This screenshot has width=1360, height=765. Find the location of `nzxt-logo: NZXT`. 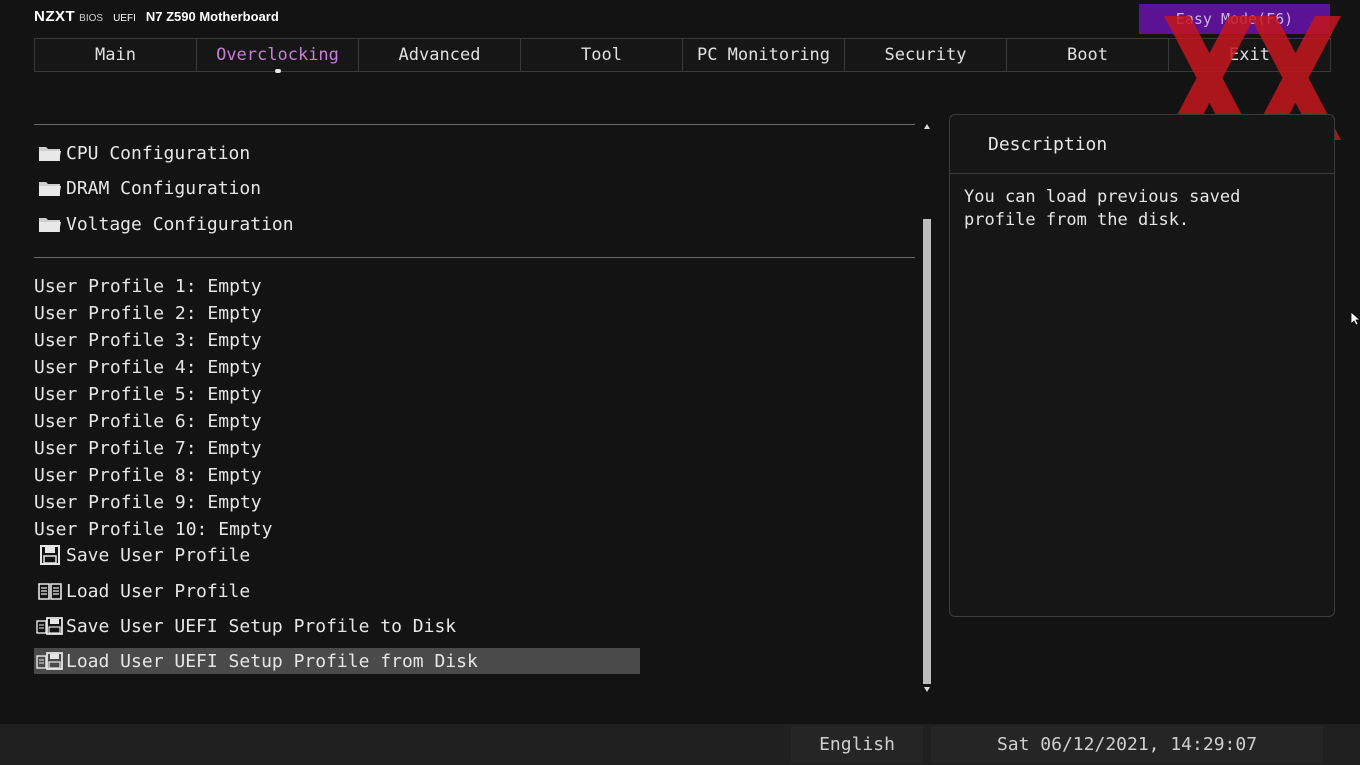

nzxt-logo: NZXT is located at coordinates (55, 16).